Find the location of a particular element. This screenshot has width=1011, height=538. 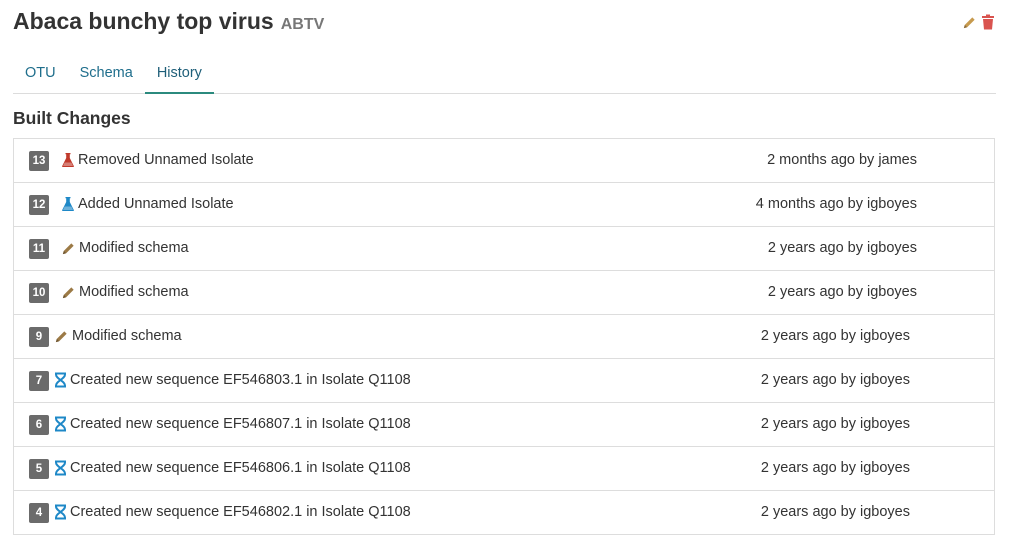

tab-schema: Schema is located at coordinates (106, 75).